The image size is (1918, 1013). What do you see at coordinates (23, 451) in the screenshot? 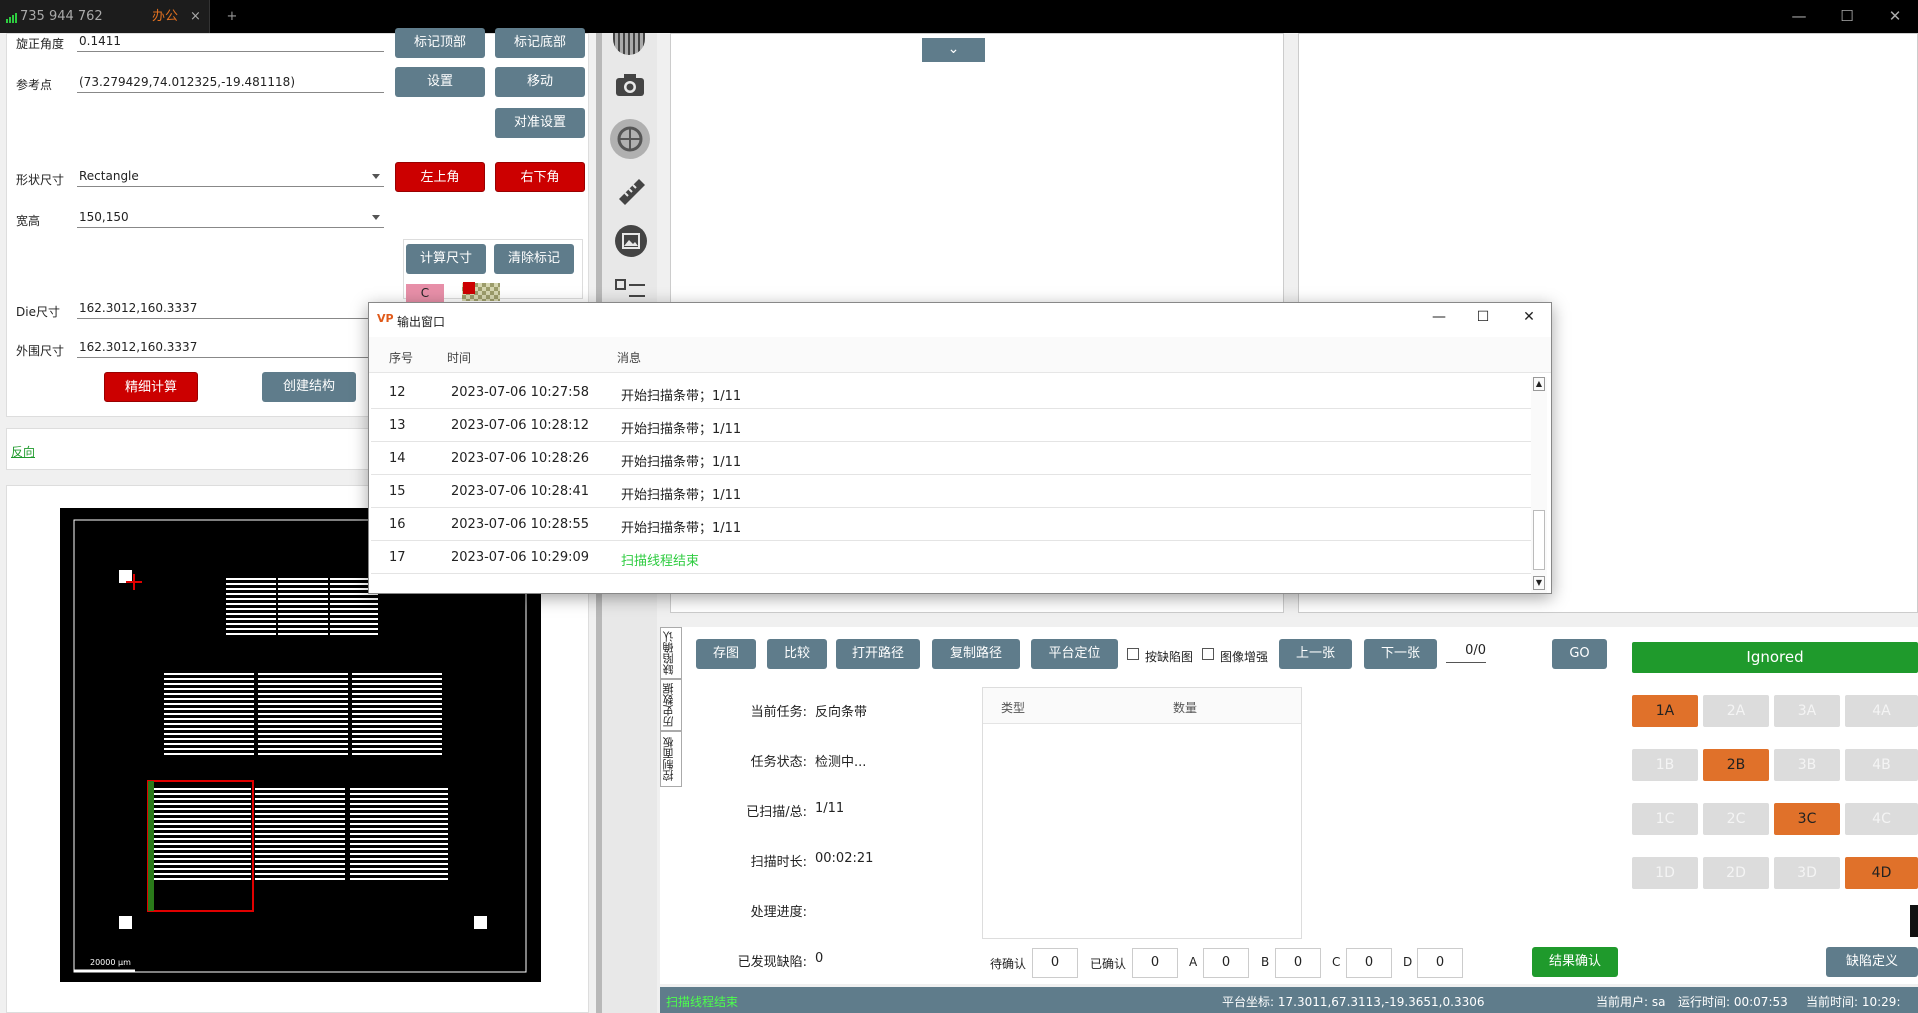
I see `reverse-link: 反向` at bounding box center [23, 451].